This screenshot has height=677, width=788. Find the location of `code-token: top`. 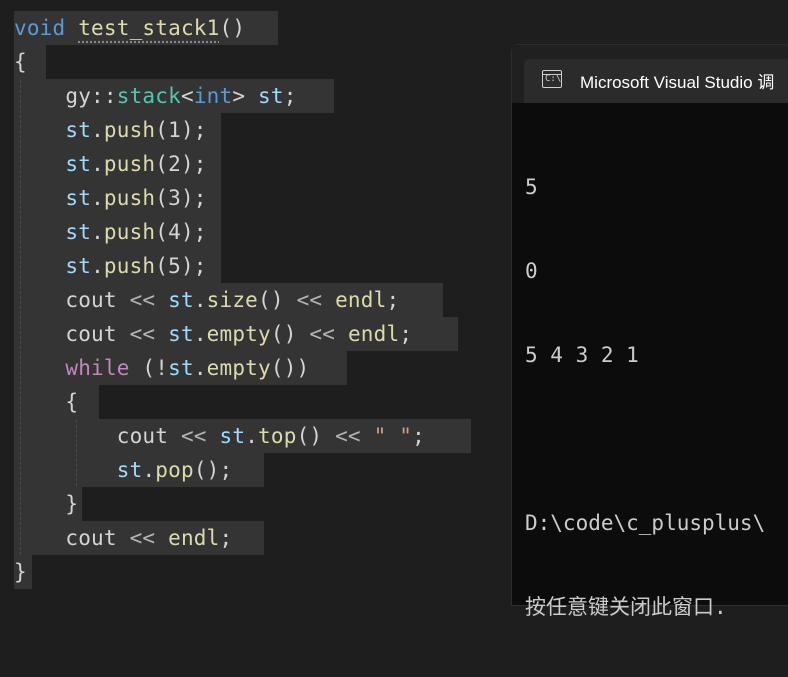

code-token: top is located at coordinates (277, 436).